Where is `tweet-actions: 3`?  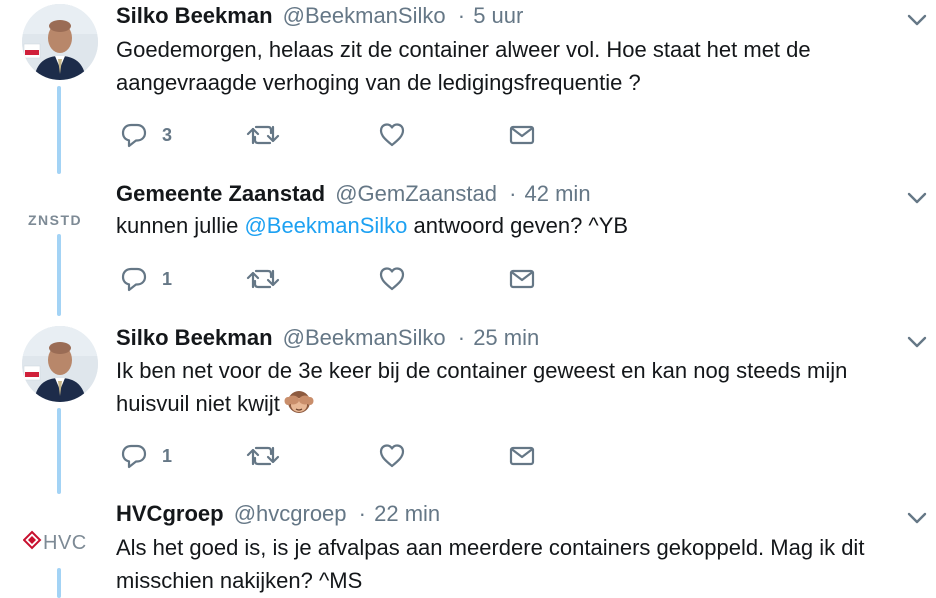
tweet-actions: 3 is located at coordinates (346, 135).